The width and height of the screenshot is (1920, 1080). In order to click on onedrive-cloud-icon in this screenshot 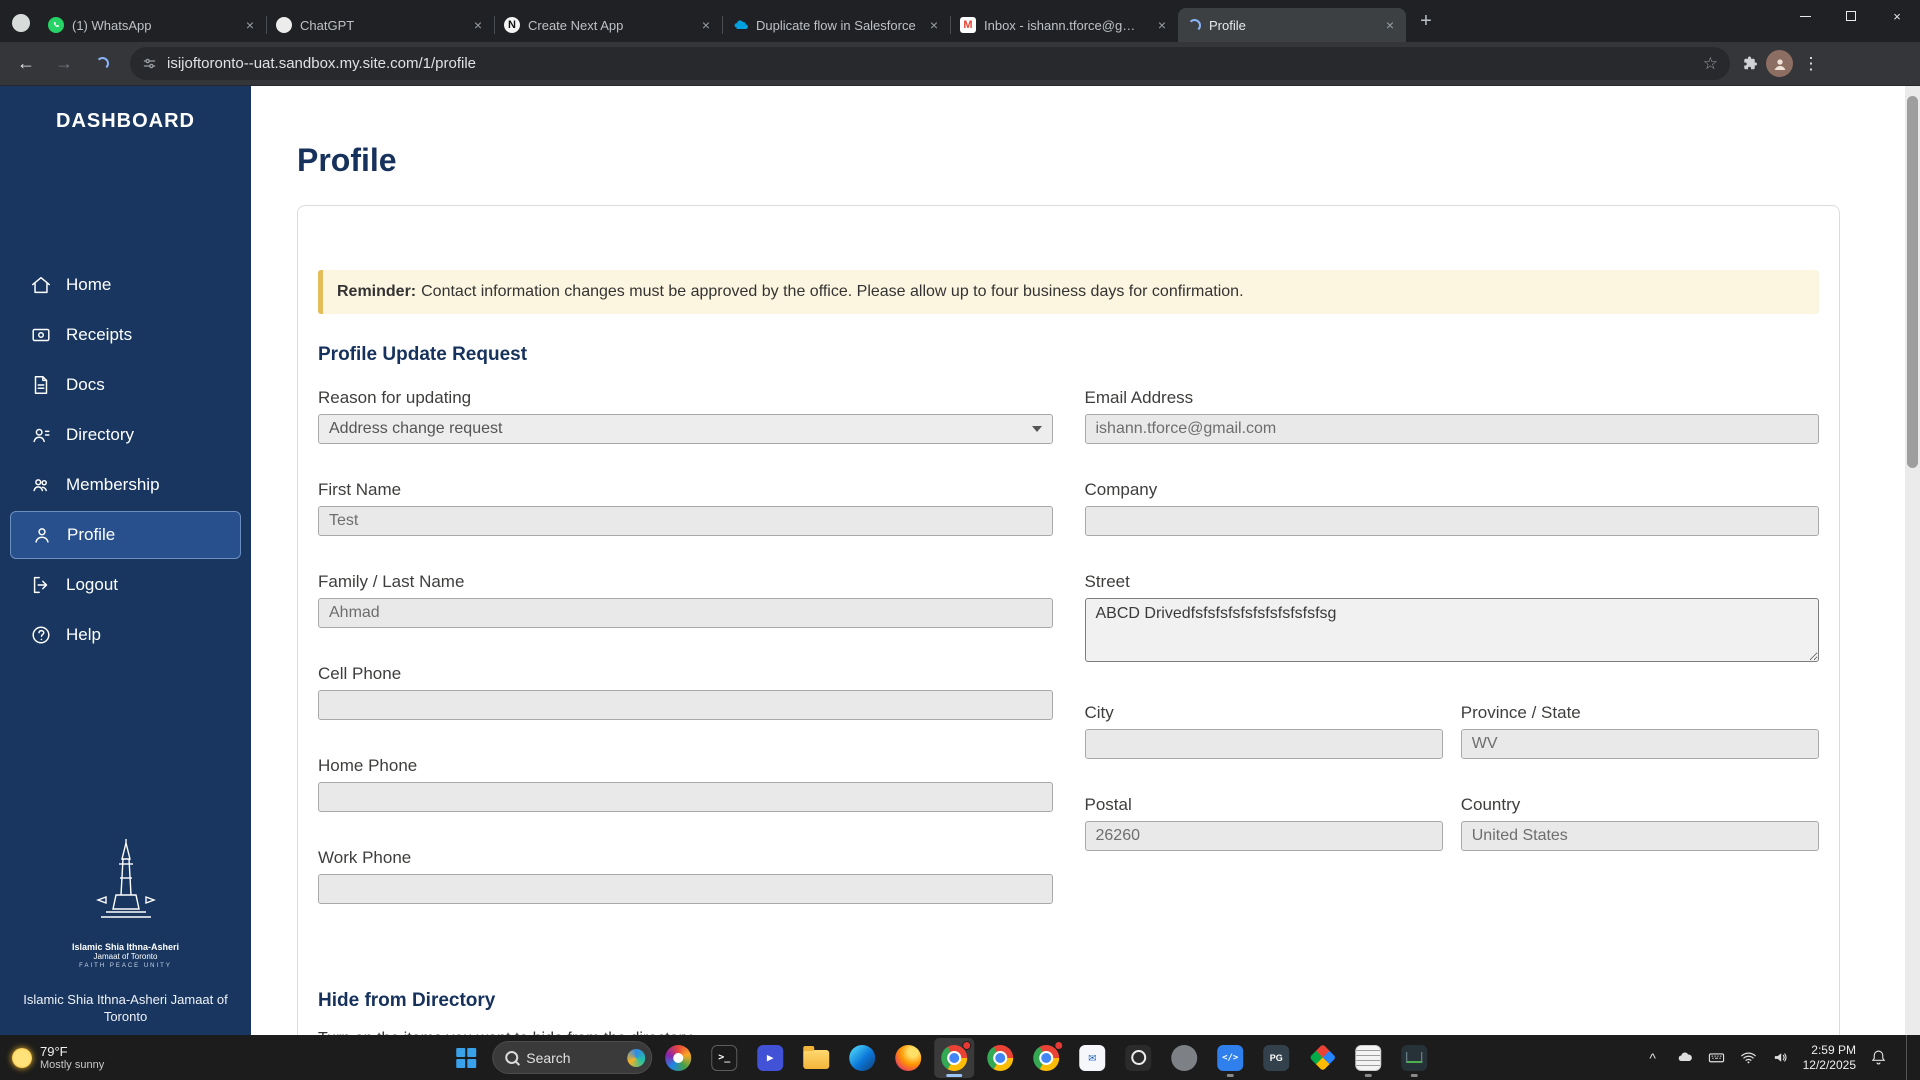, I will do `click(1685, 1058)`.